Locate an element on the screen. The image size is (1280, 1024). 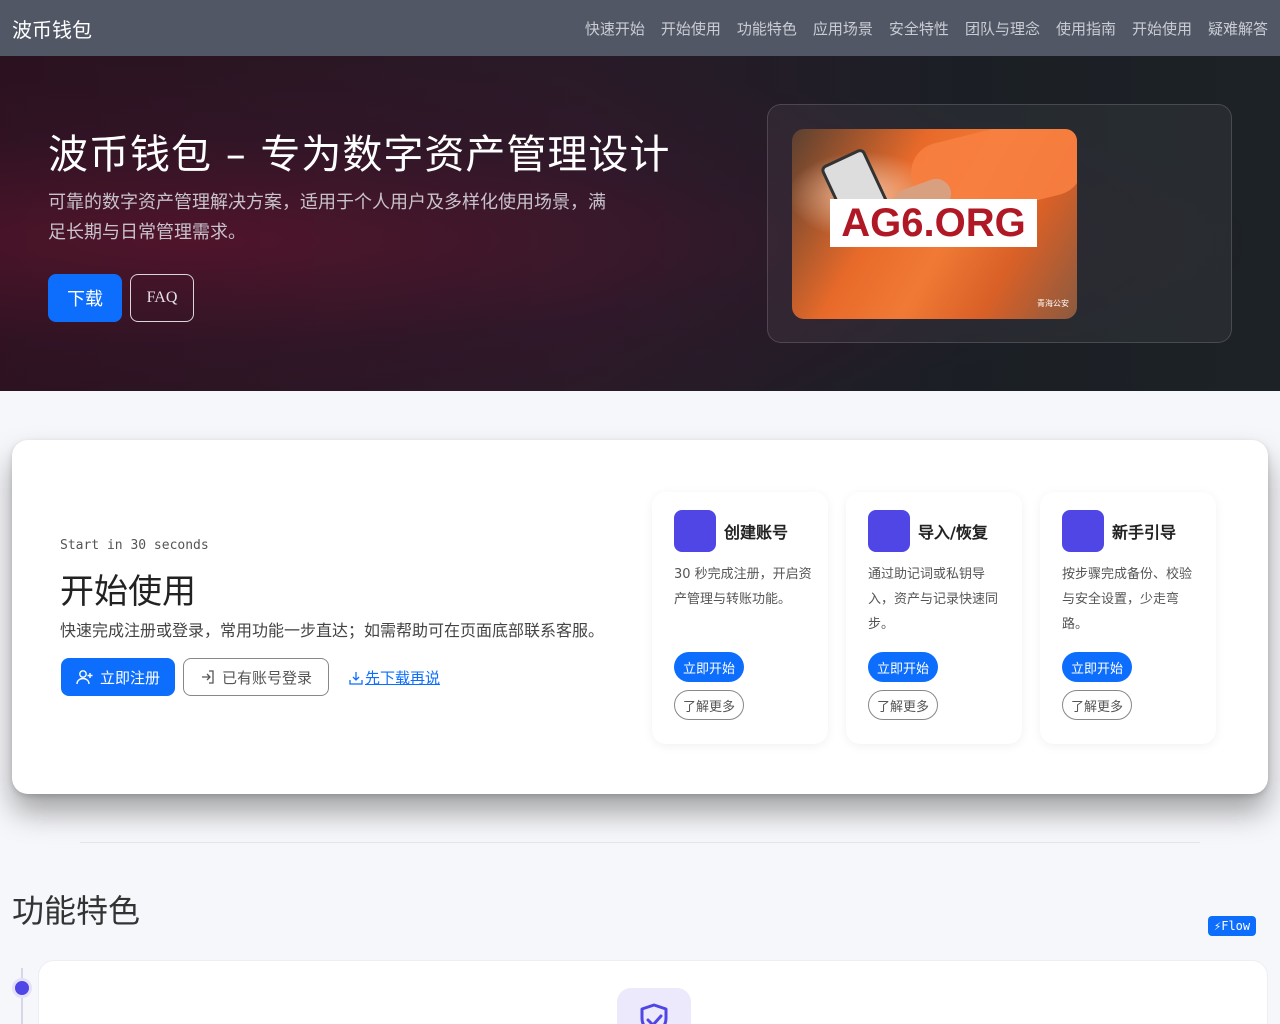
hero-title: 波币钱包 – 专为数字资产管理设计 is located at coordinates (359, 155).